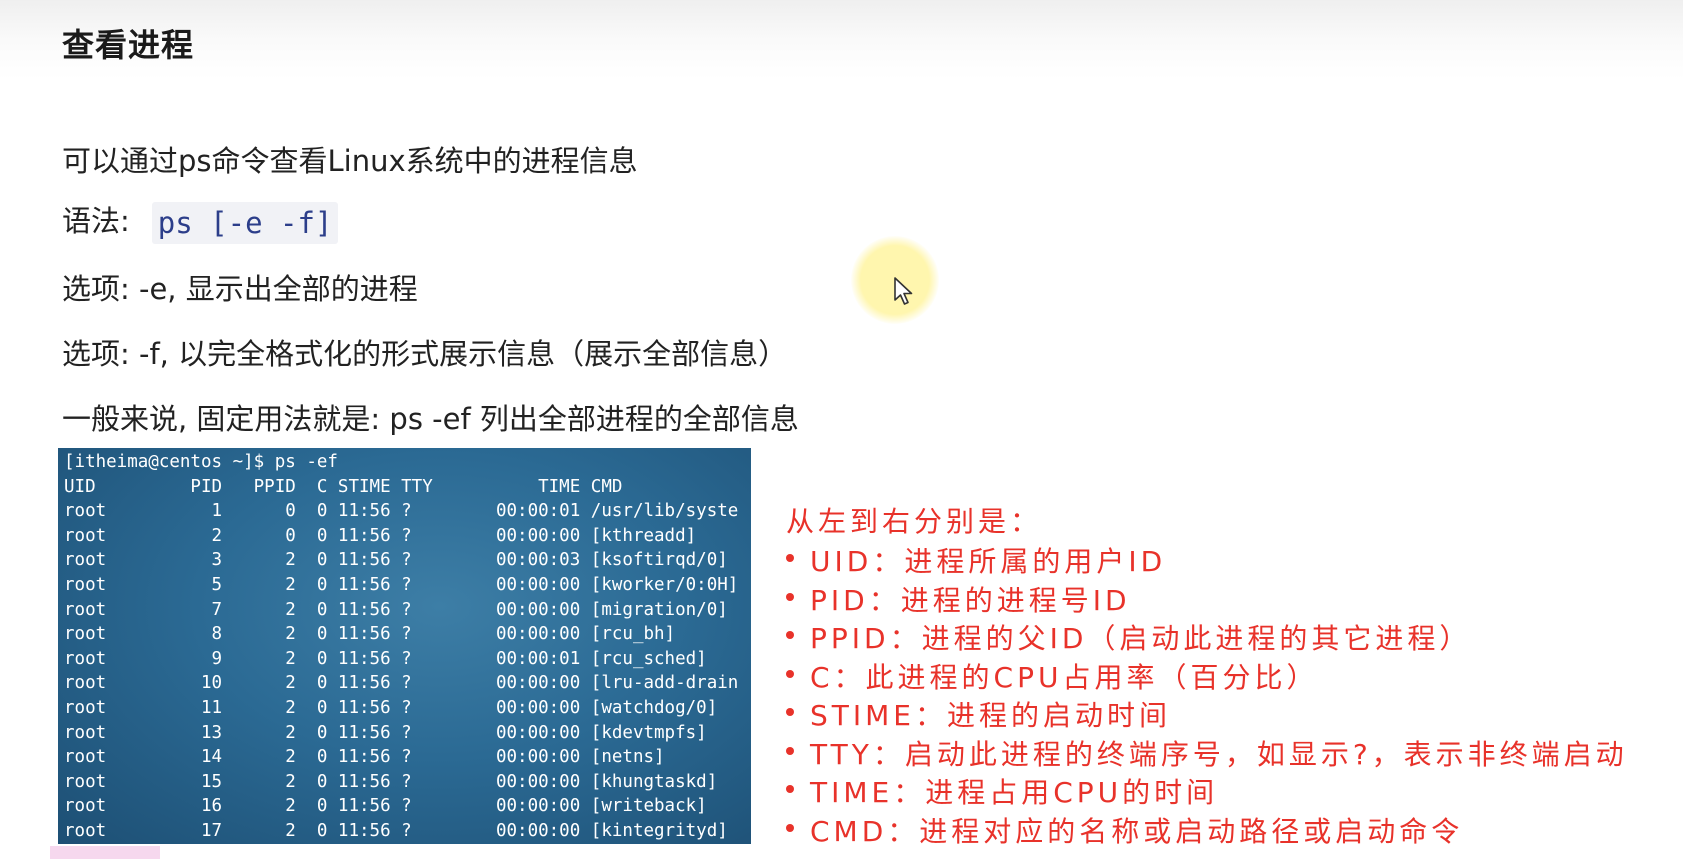 This screenshot has height=859, width=1683. I want to click on list-item: STIME：进程的启动时间, so click(1207, 713).